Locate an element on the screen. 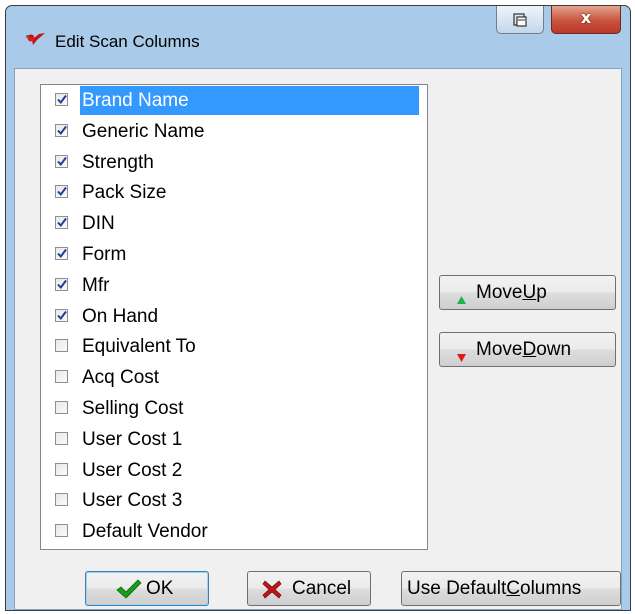  list-item-label: Acq Cost is located at coordinates (121, 378).